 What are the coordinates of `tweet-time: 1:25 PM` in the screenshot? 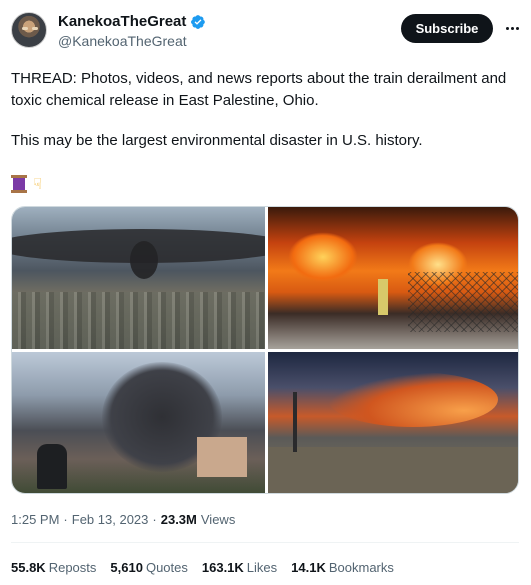 It's located at (35, 519).